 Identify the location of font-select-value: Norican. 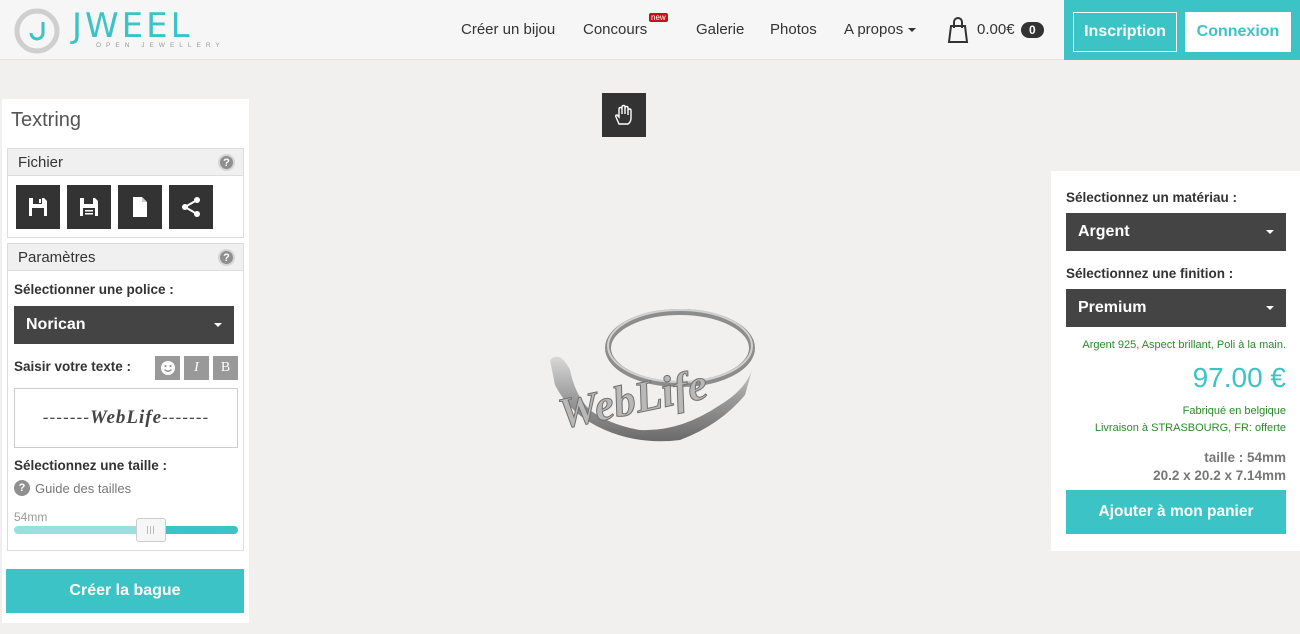
(56, 324).